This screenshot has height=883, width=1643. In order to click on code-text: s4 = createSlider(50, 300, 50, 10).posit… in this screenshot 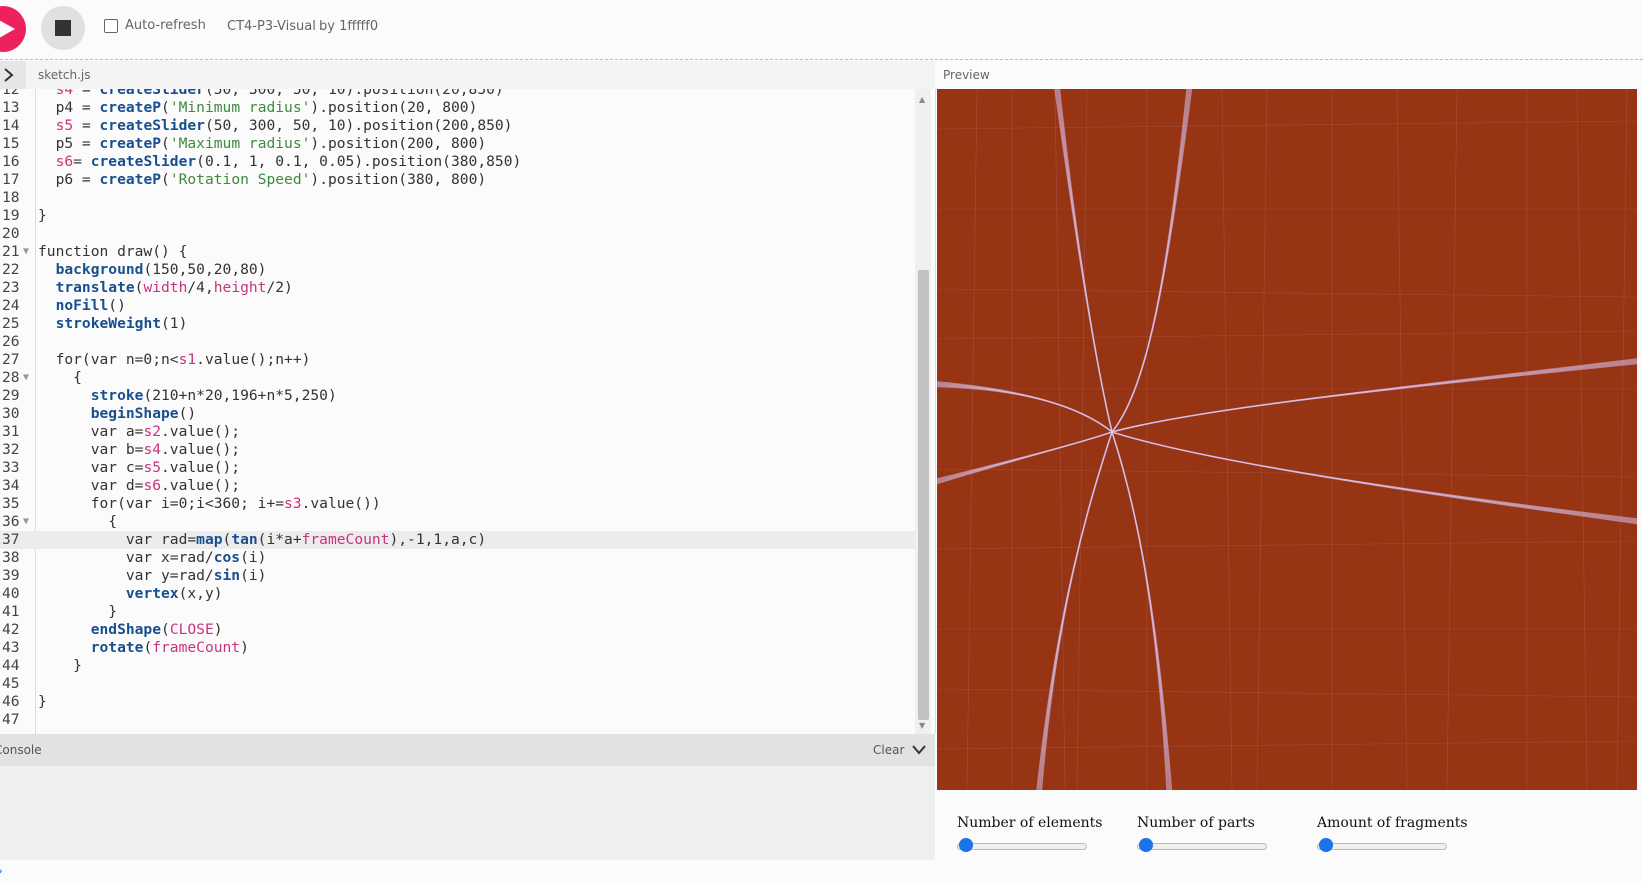, I will do `click(279, 93)`.